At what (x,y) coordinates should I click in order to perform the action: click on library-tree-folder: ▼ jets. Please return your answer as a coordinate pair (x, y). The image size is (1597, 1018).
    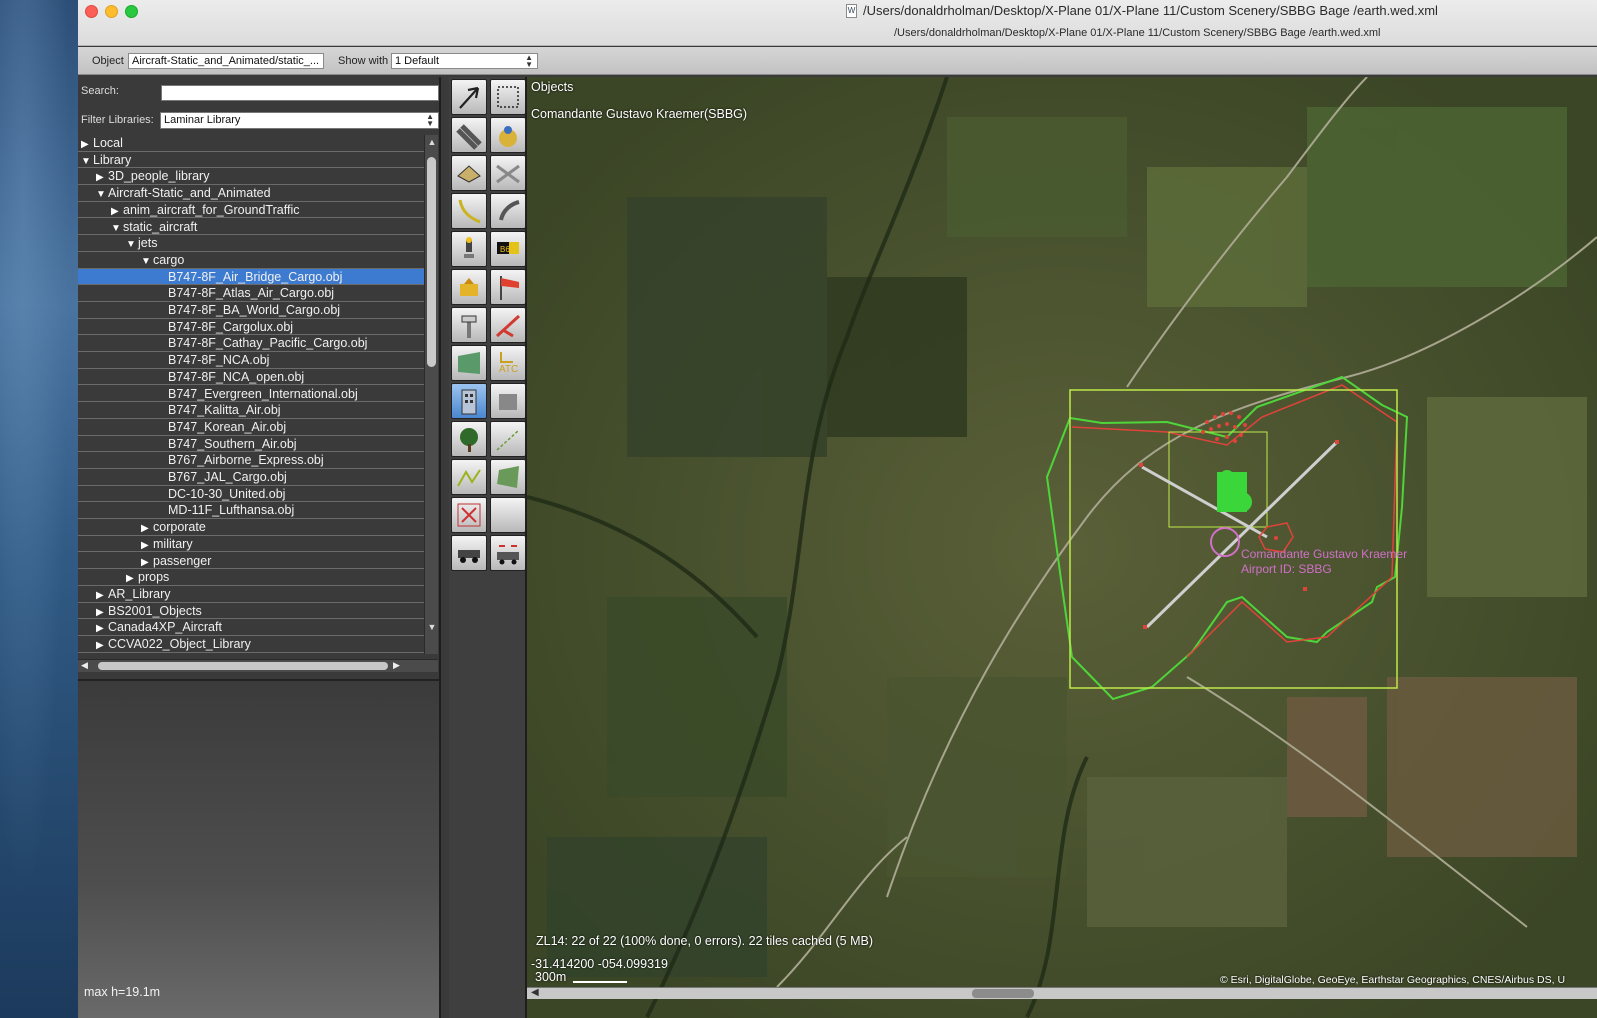
    Looking at the image, I should click on (251, 243).